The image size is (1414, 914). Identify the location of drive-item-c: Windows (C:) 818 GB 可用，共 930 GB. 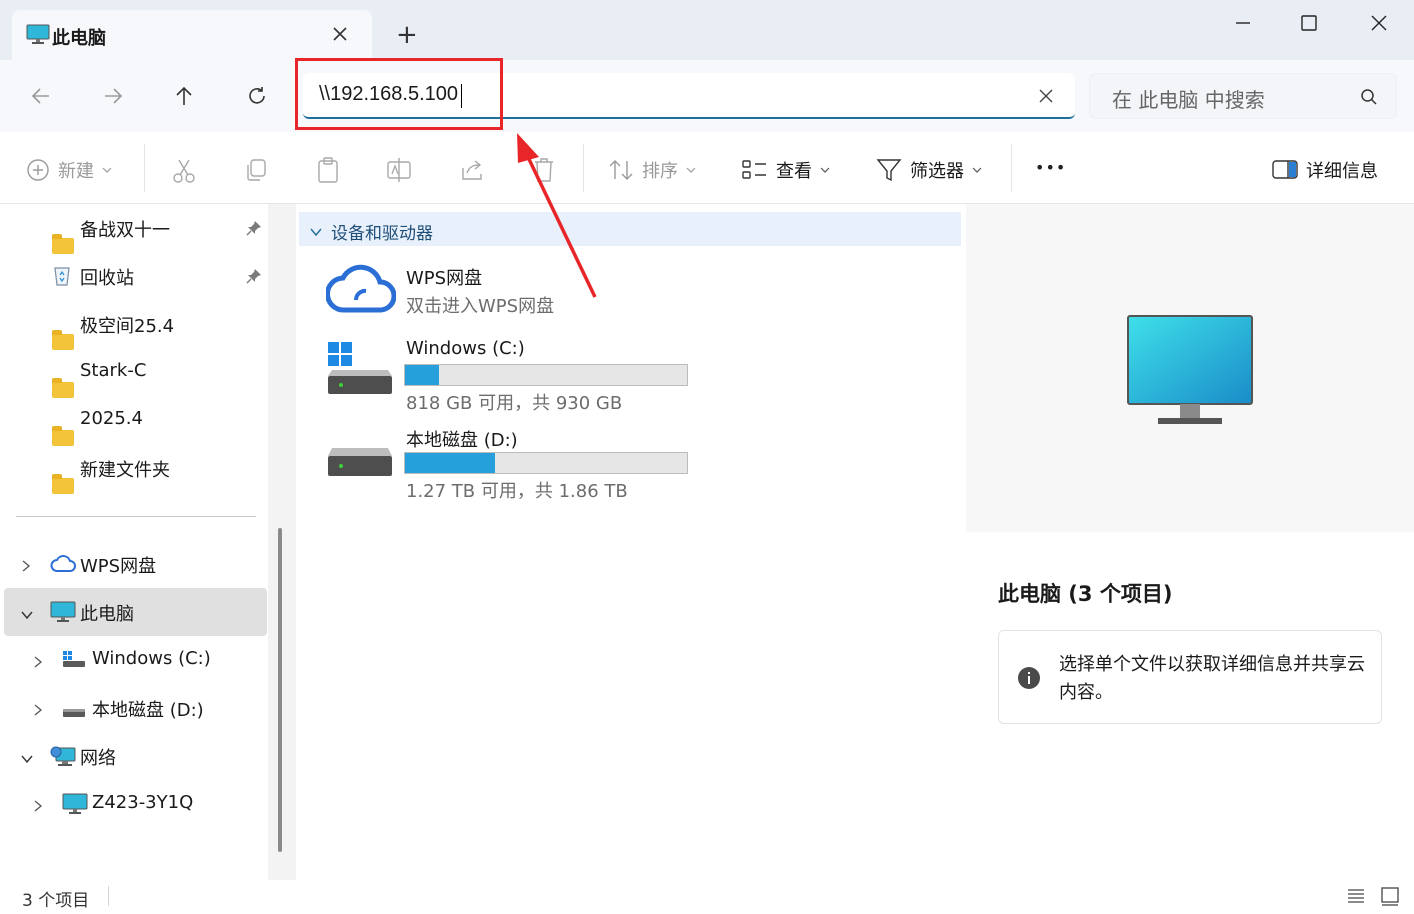
(630, 375).